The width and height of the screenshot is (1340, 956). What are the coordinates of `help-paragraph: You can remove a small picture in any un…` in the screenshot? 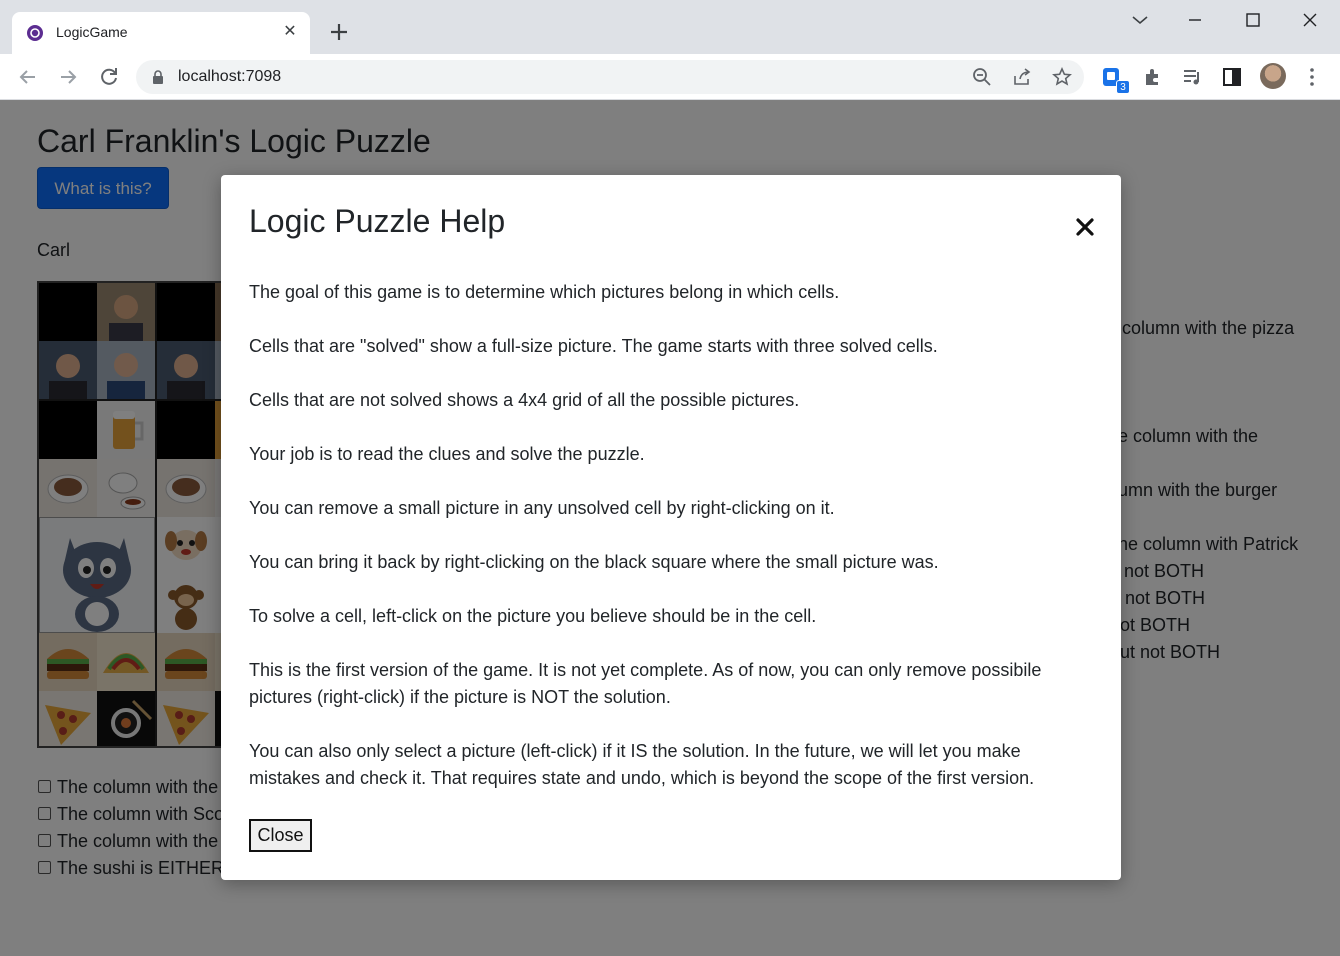 It's located at (542, 508).